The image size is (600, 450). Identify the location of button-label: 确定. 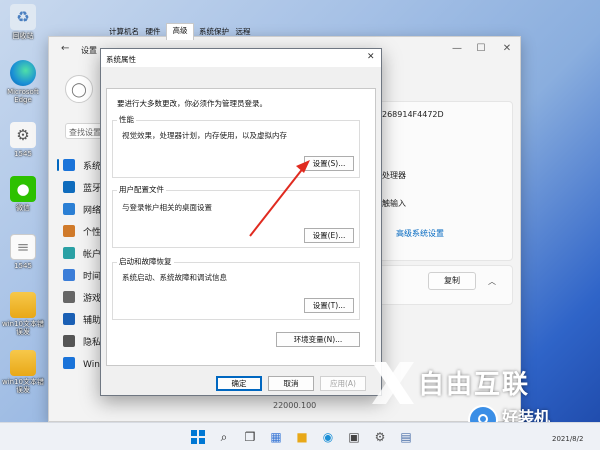
(239, 383).